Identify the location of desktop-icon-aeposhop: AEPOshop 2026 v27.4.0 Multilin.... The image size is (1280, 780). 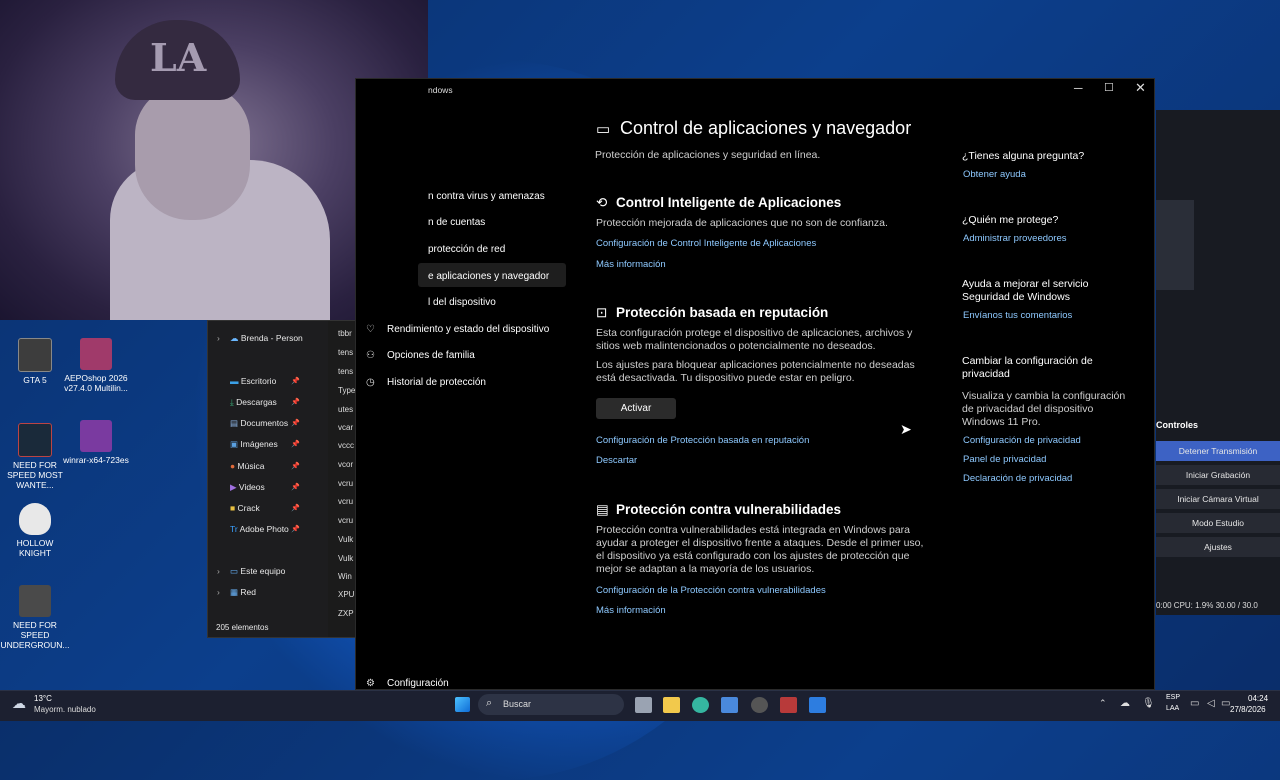
(96, 365).